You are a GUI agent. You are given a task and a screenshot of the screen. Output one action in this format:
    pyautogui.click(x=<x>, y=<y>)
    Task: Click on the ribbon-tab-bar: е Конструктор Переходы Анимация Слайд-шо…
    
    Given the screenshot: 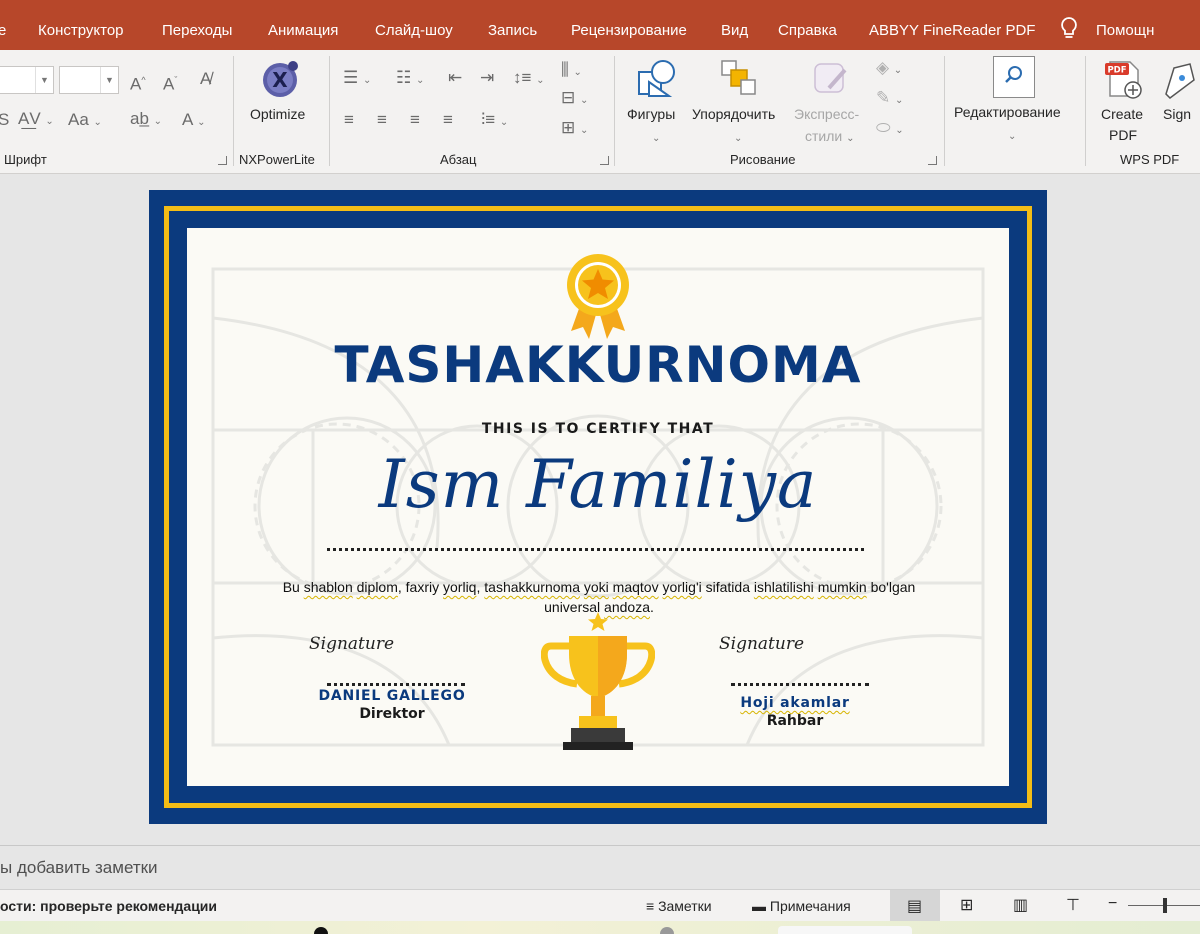 What is the action you would take?
    pyautogui.click(x=600, y=25)
    